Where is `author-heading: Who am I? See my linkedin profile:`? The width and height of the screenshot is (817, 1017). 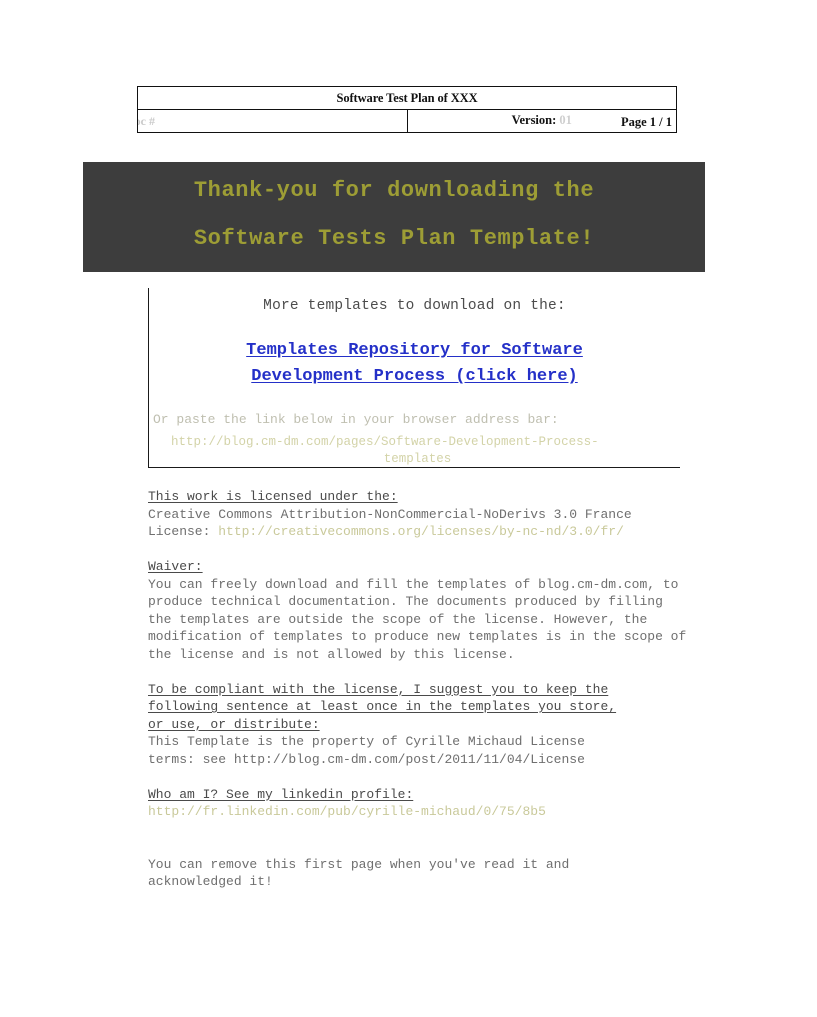
author-heading: Who am I? See my linkedin profile: is located at coordinates (281, 794).